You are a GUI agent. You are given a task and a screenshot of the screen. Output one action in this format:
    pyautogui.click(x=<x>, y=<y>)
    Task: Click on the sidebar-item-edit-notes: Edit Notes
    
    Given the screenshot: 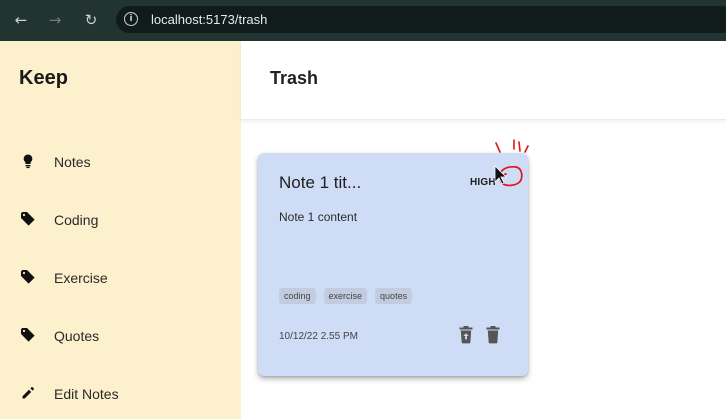 What is the action you would take?
    pyautogui.click(x=120, y=395)
    